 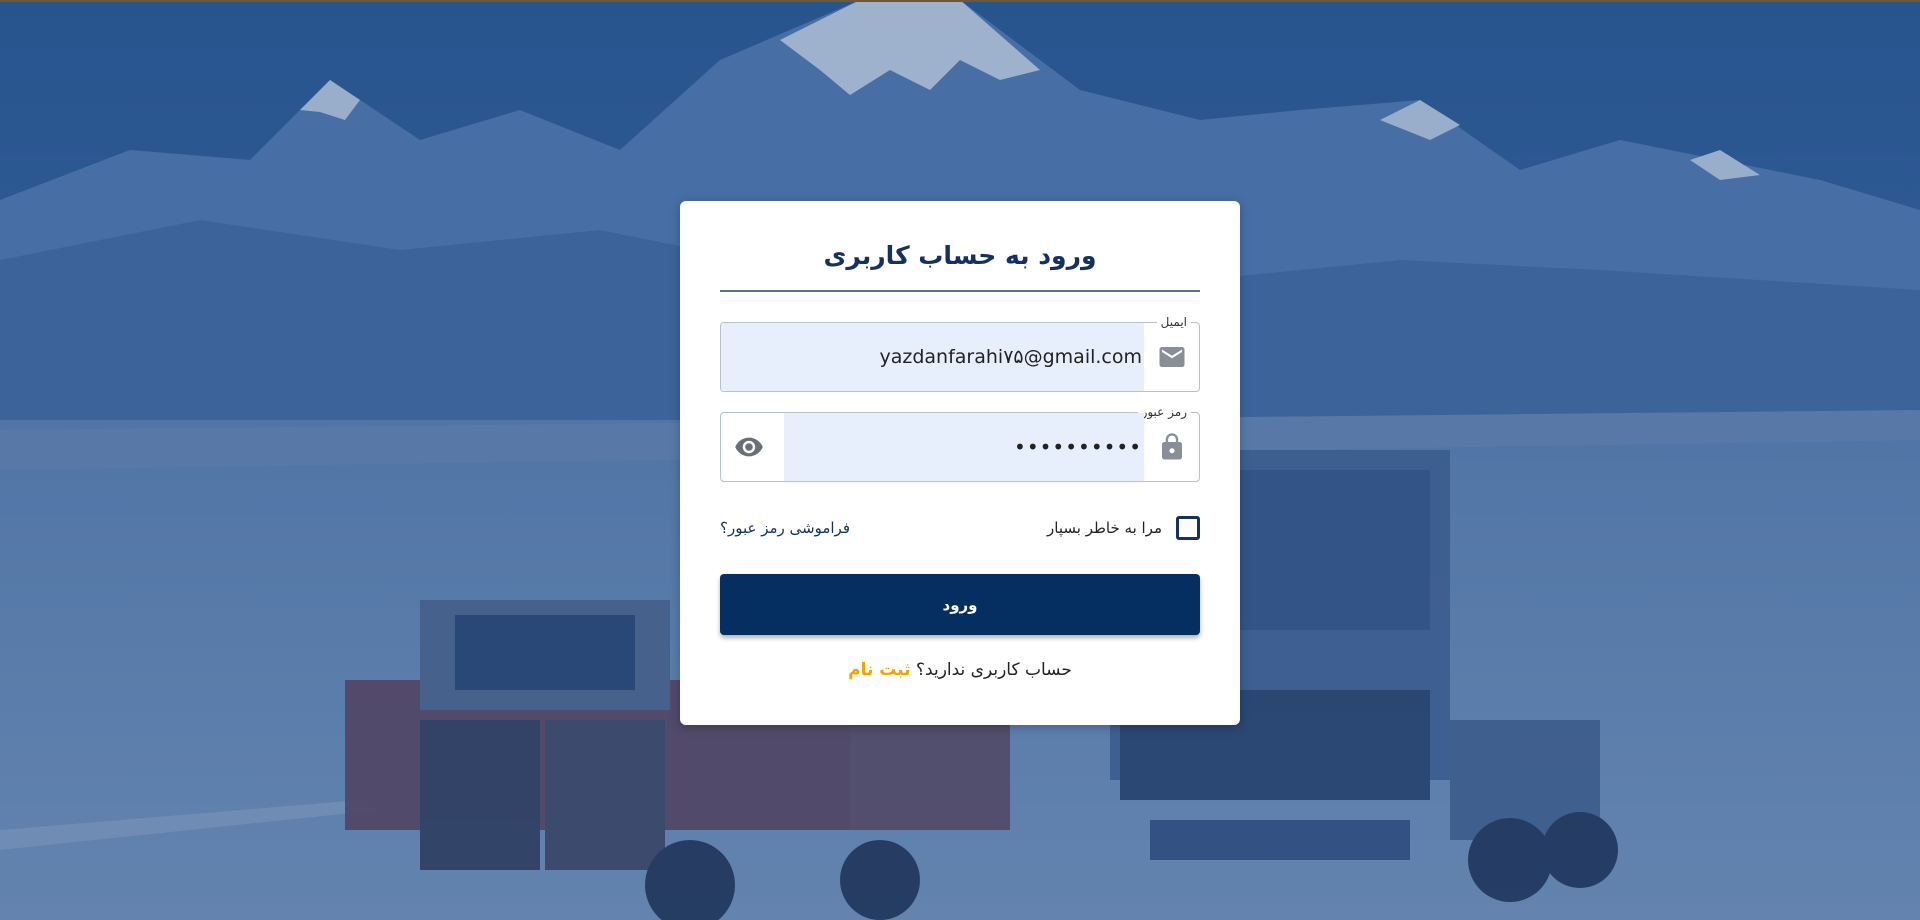 I want to click on signup-link: ثبت نام, so click(x=879, y=670).